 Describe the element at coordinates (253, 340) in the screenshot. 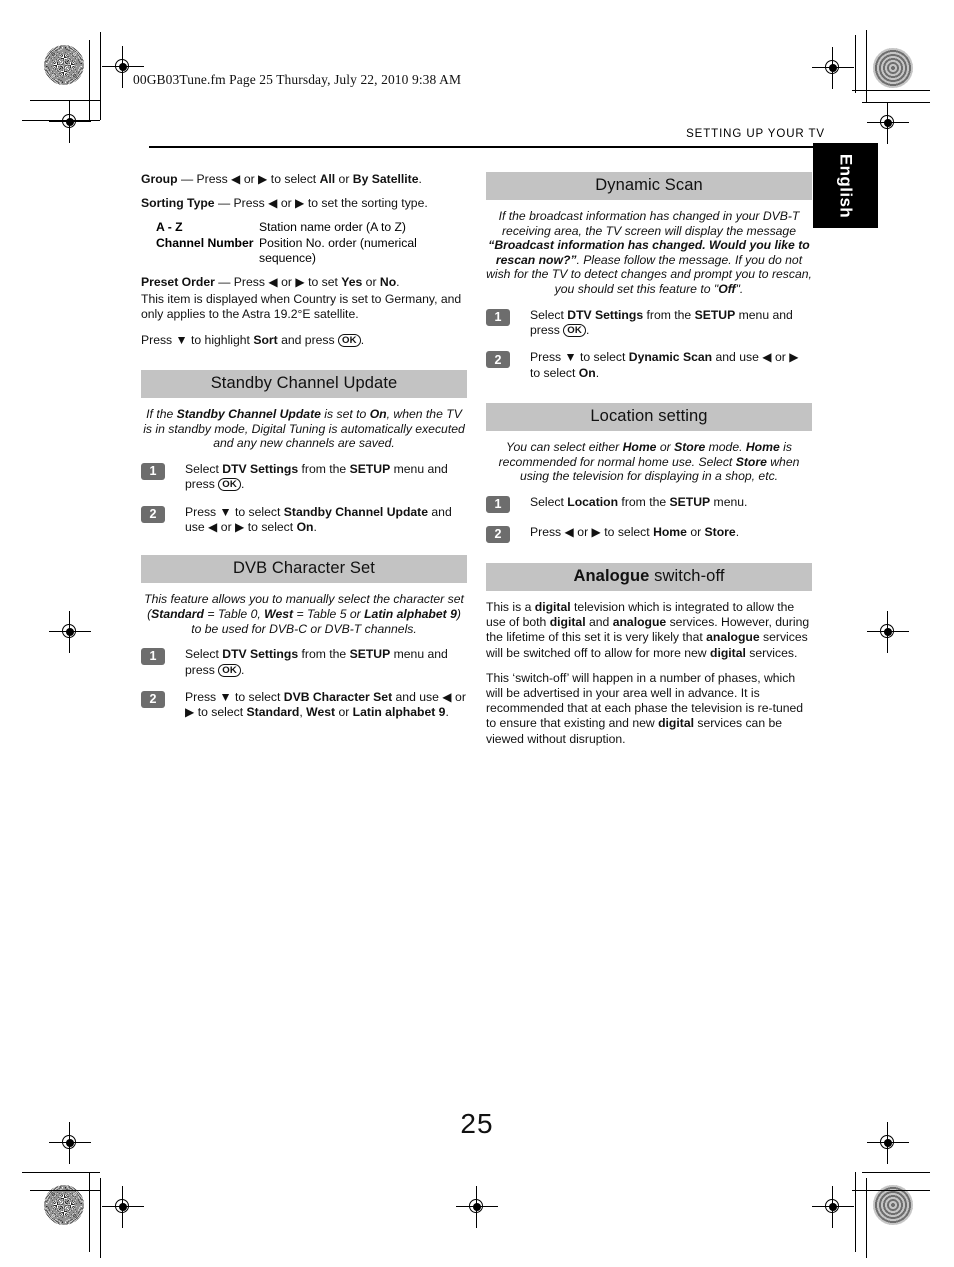

I see `sort-highlight-line: Press ▼ to highlight Sort and press OK.` at that location.